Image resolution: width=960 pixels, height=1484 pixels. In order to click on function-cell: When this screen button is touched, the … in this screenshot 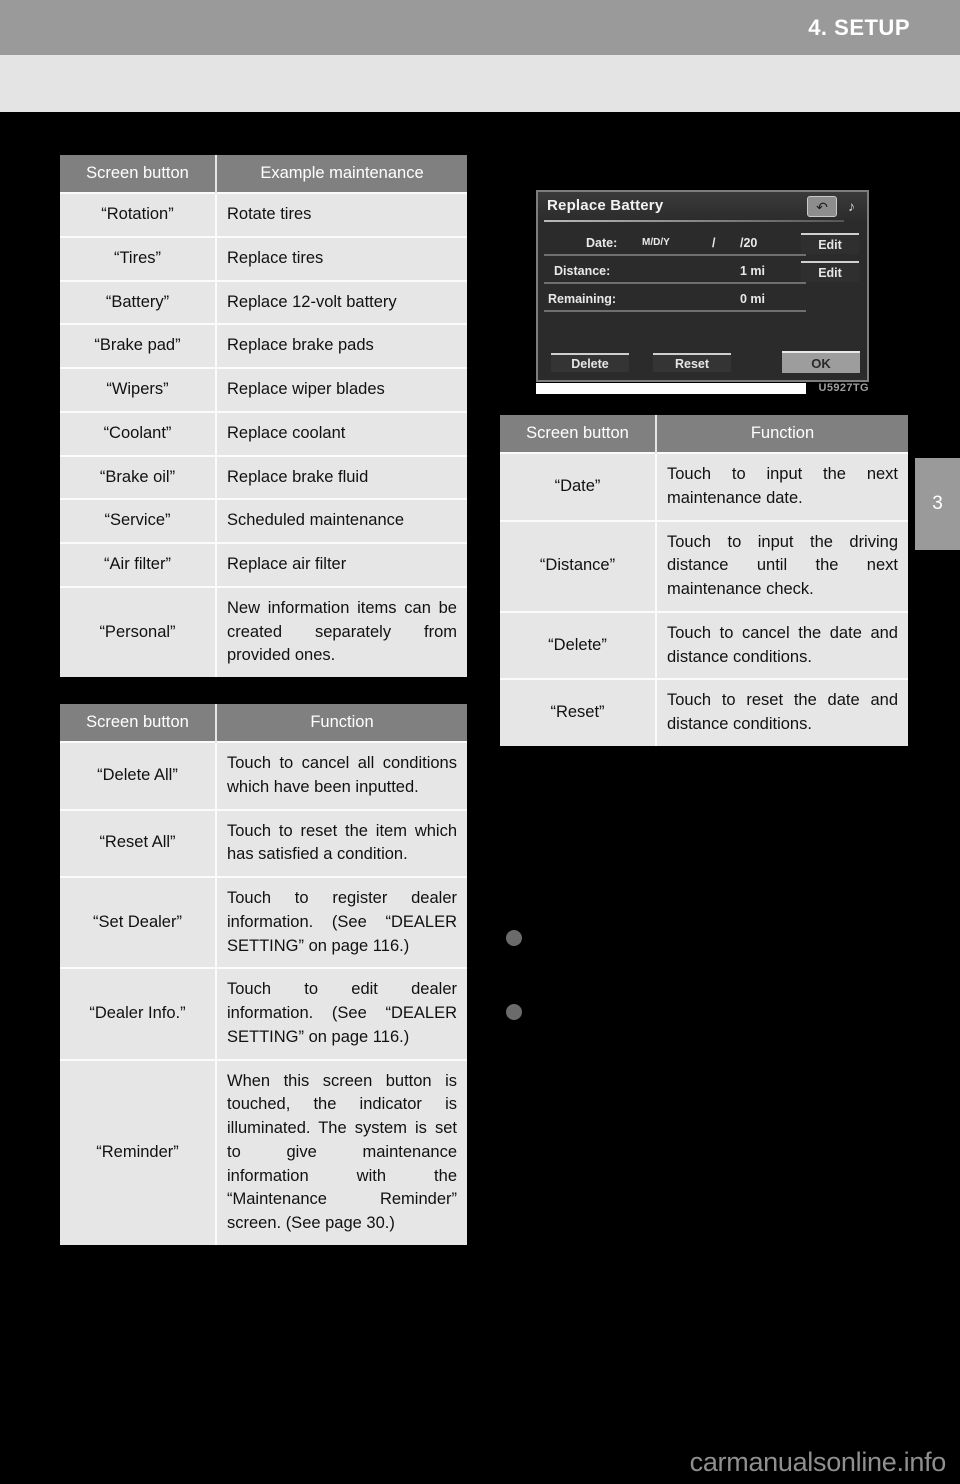, I will do `click(341, 1151)`.